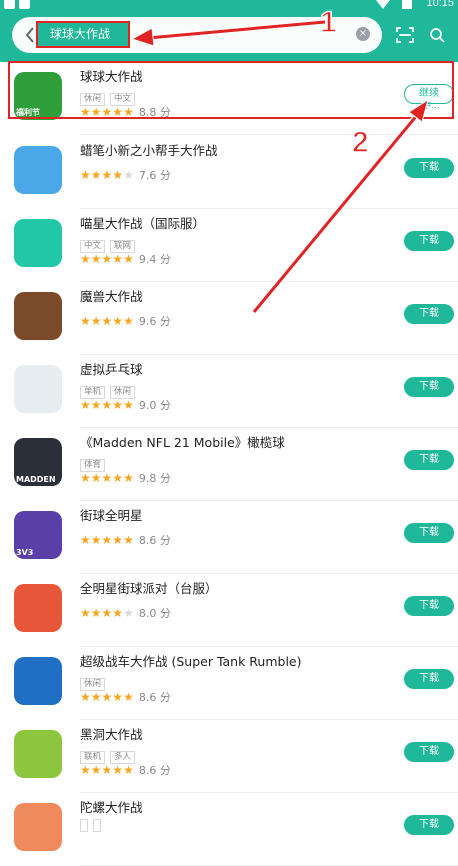 The height and width of the screenshot is (866, 458). I want to click on app-tags: 单机 休闲, so click(110, 389).